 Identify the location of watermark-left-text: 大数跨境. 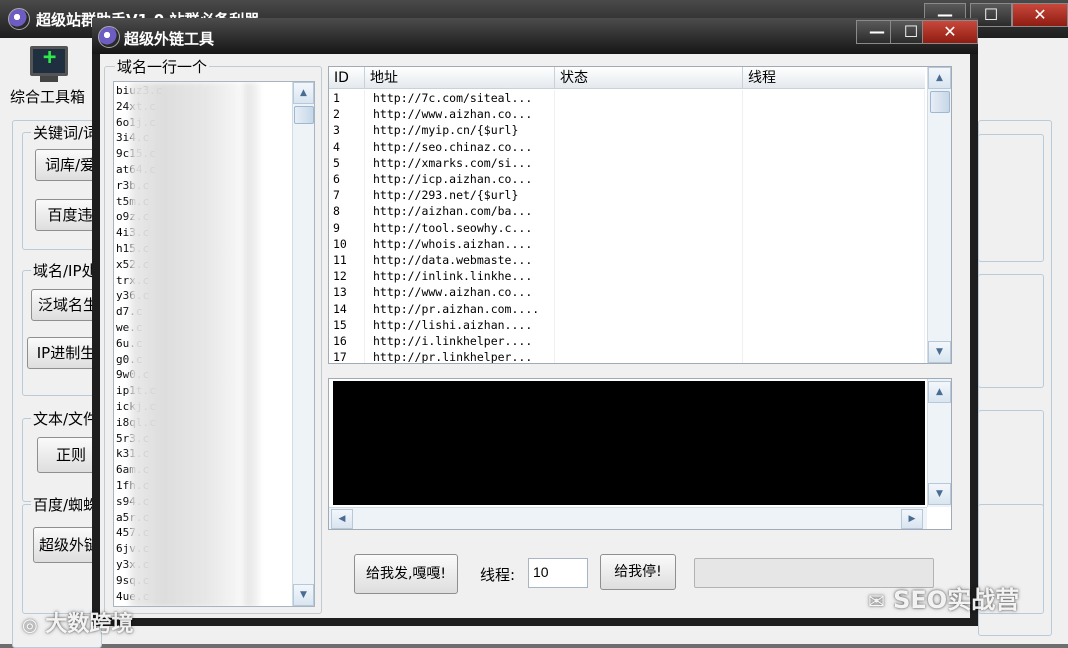
(89, 624).